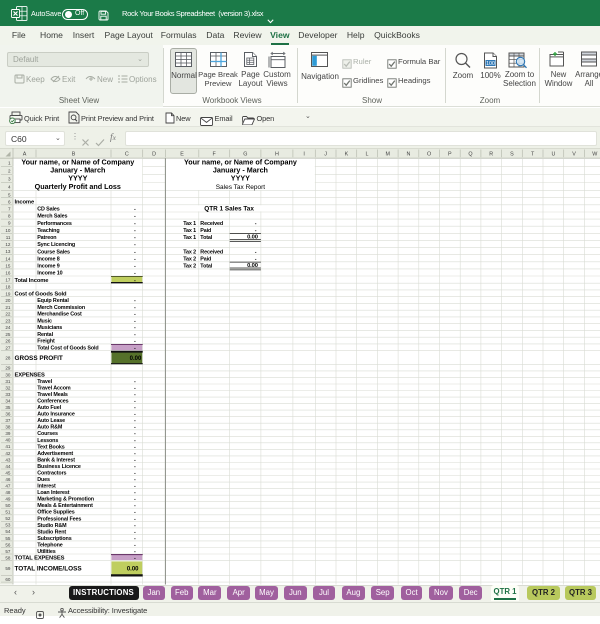 The height and width of the screenshot is (624, 600). What do you see at coordinates (211, 224) in the screenshot?
I see `svg-text: Received` at bounding box center [211, 224].